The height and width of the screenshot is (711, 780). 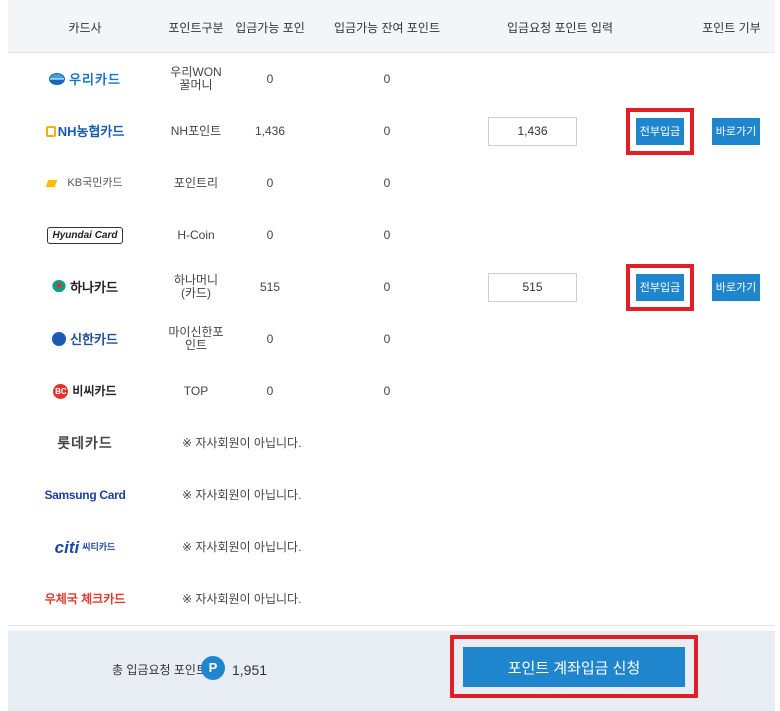 I want to click on point-type: H-Coin, so click(x=196, y=234).